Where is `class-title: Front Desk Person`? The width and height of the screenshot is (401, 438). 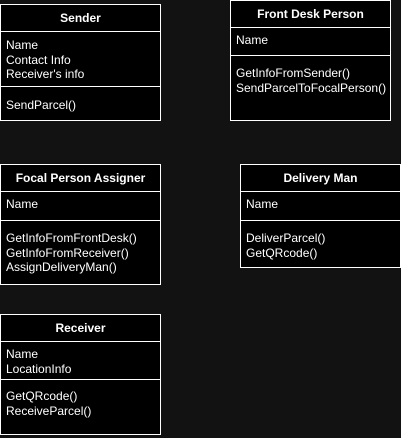
class-title: Front Desk Person is located at coordinates (310, 14).